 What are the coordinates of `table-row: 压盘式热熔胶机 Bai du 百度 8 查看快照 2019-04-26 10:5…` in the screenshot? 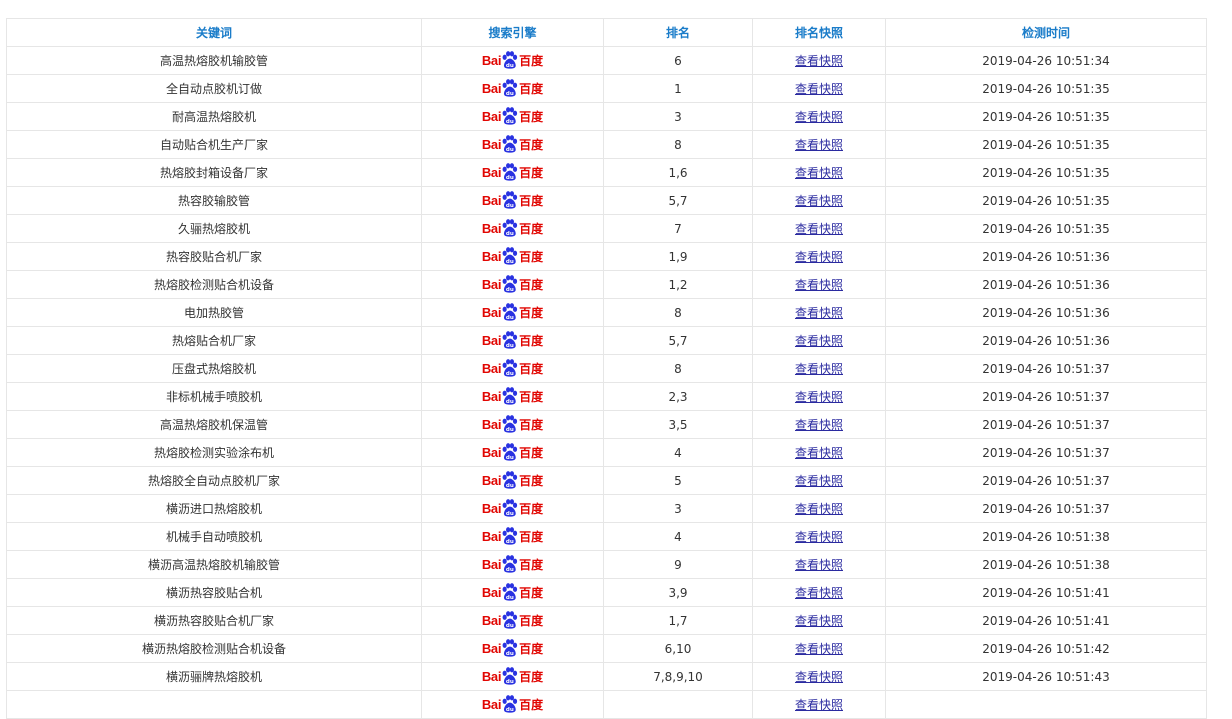 It's located at (606, 368).